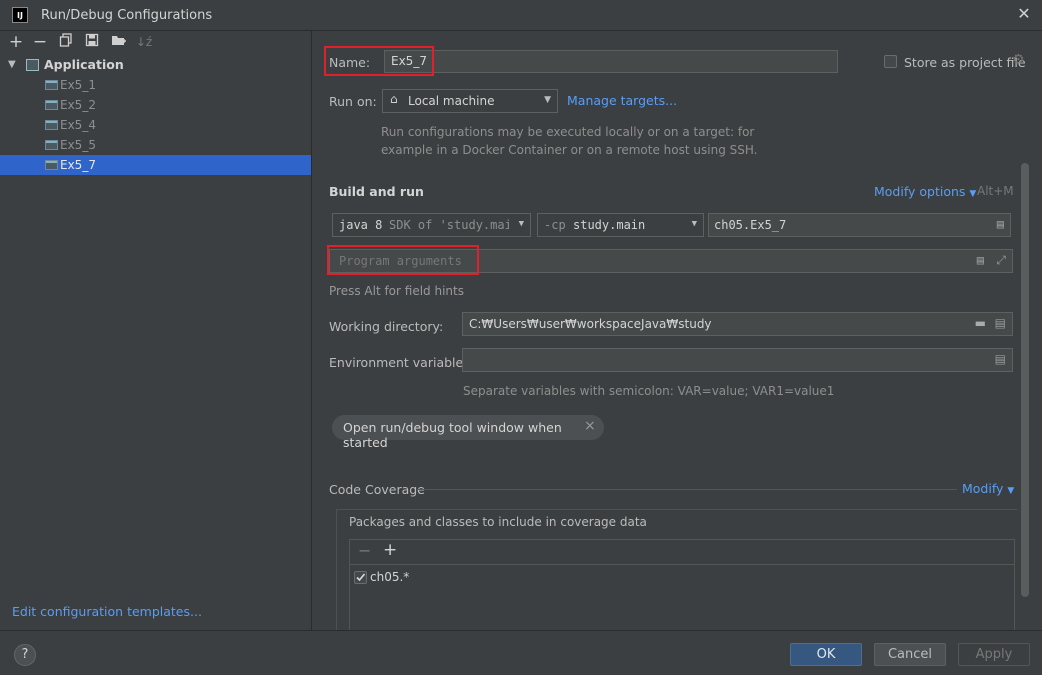  What do you see at coordinates (910, 654) in the screenshot?
I see `cancel-button: Cancel` at bounding box center [910, 654].